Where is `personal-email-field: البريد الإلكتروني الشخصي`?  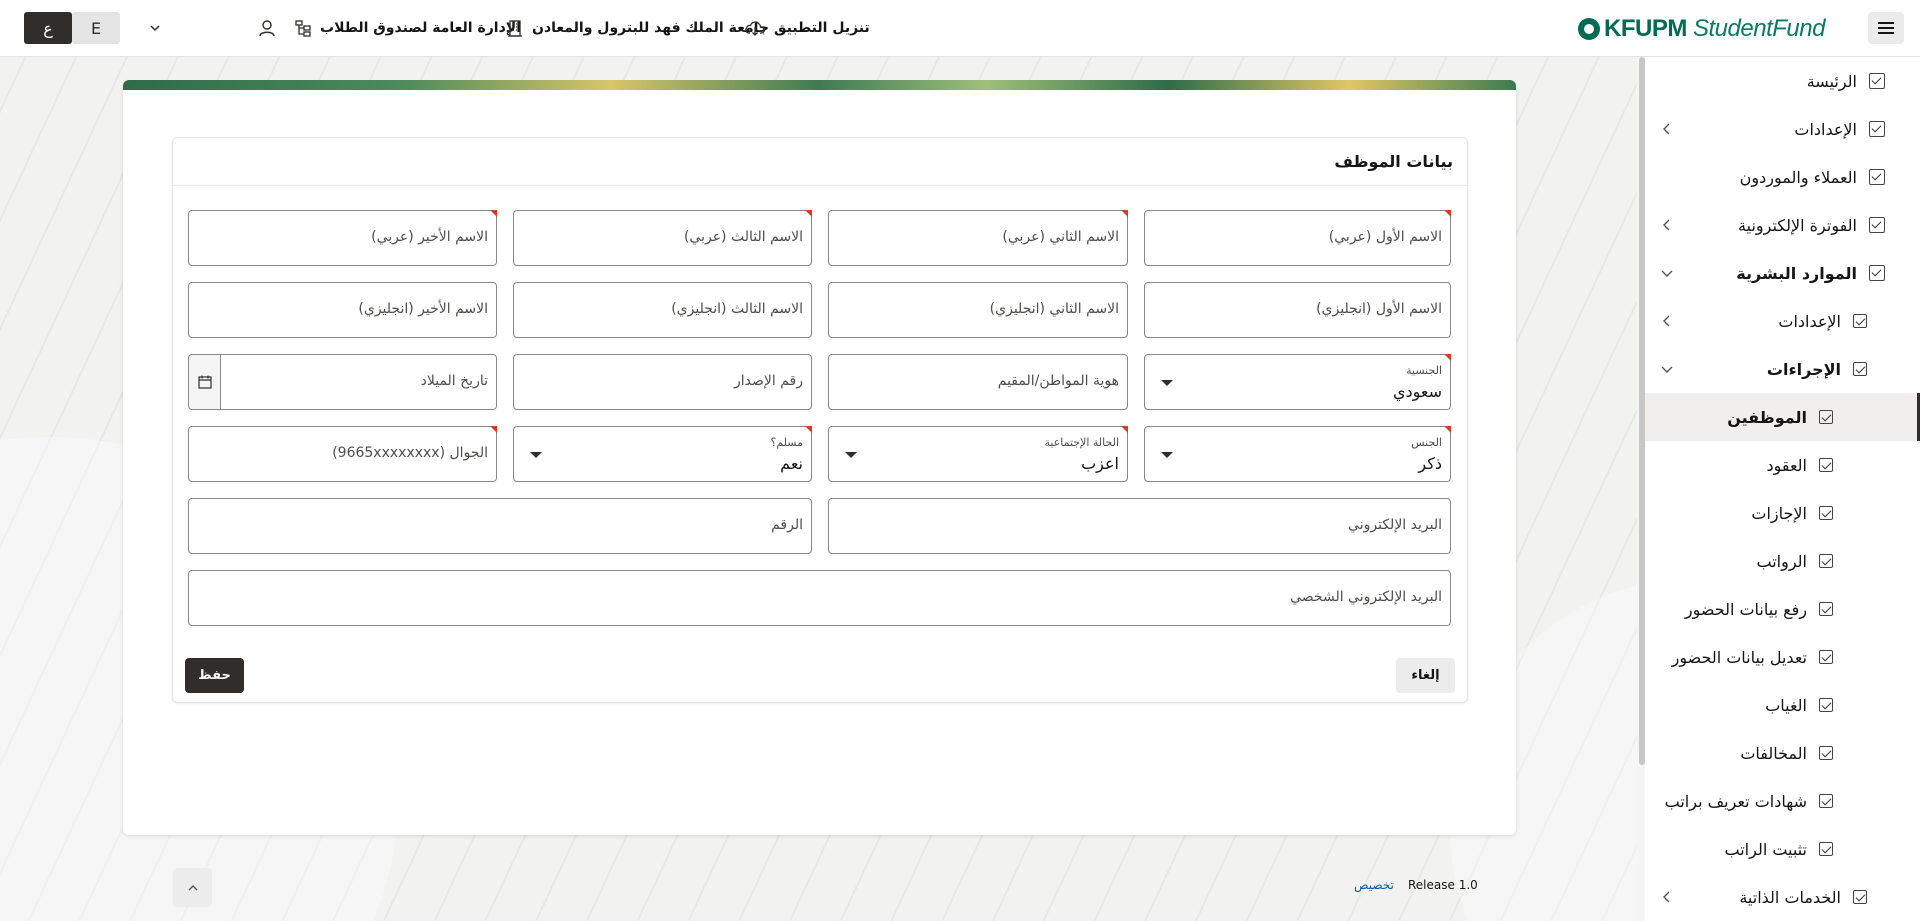 personal-email-field: البريد الإلكتروني الشخصي is located at coordinates (819, 598).